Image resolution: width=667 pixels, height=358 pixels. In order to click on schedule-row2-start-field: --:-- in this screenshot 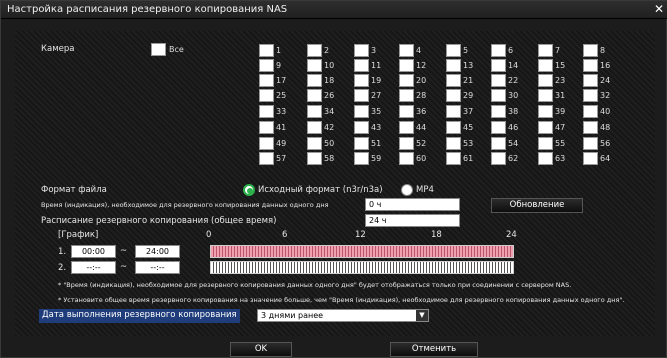, I will do `click(93, 267)`.